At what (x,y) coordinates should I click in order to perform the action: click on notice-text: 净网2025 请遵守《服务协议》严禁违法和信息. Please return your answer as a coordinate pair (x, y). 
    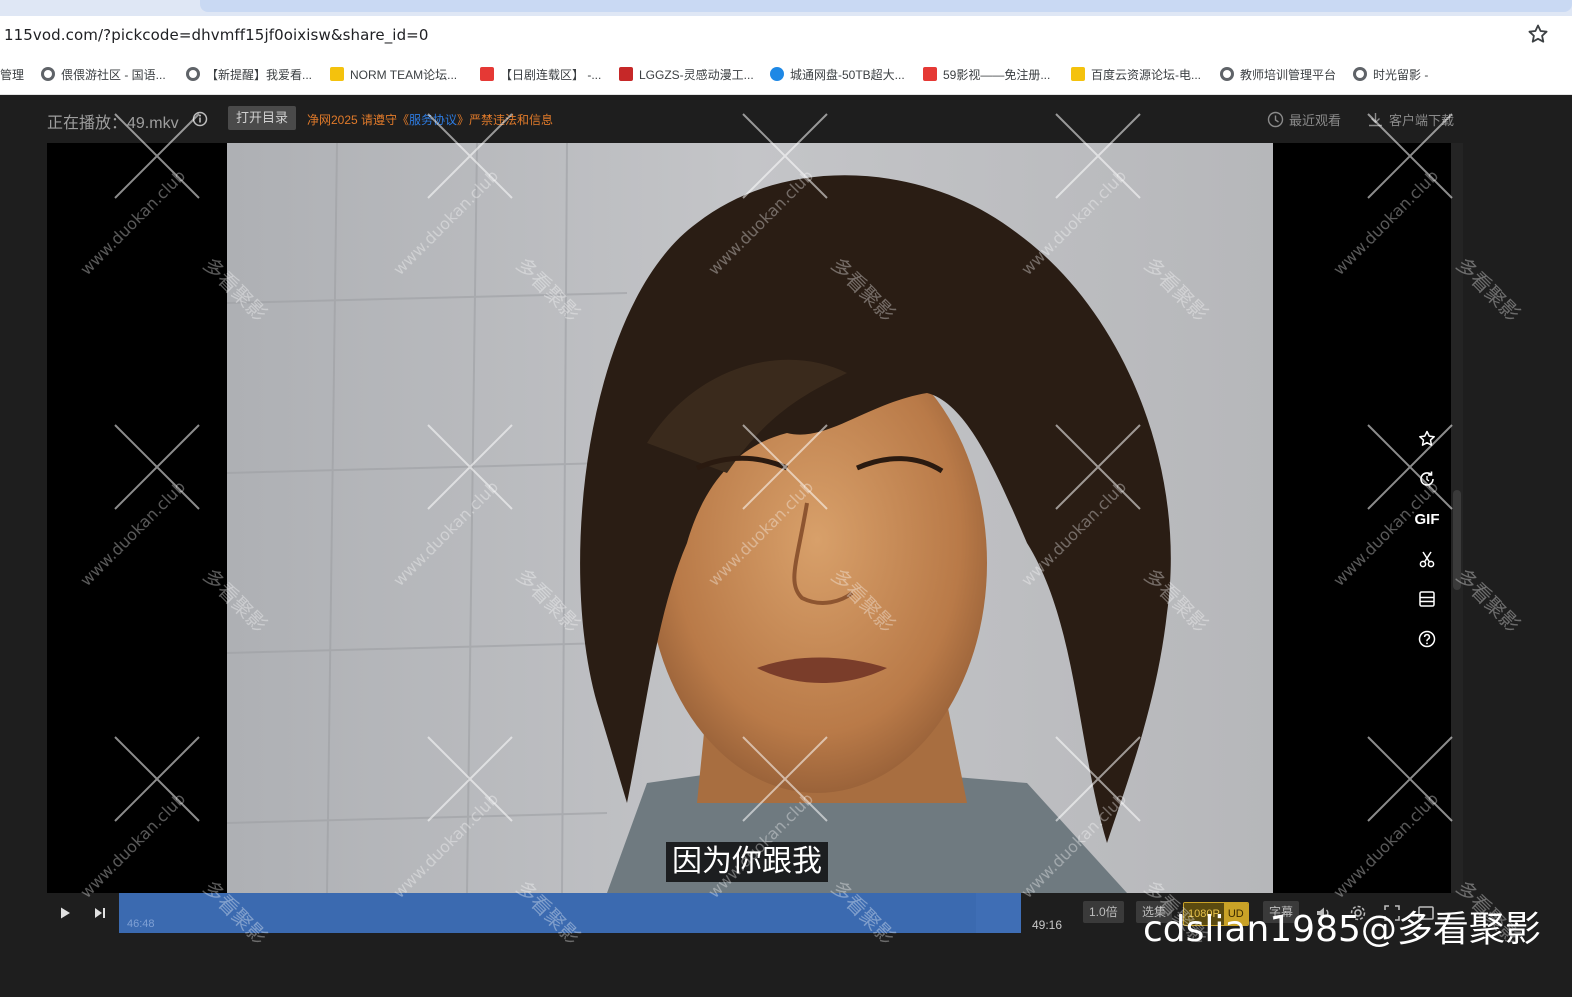
    Looking at the image, I should click on (430, 119).